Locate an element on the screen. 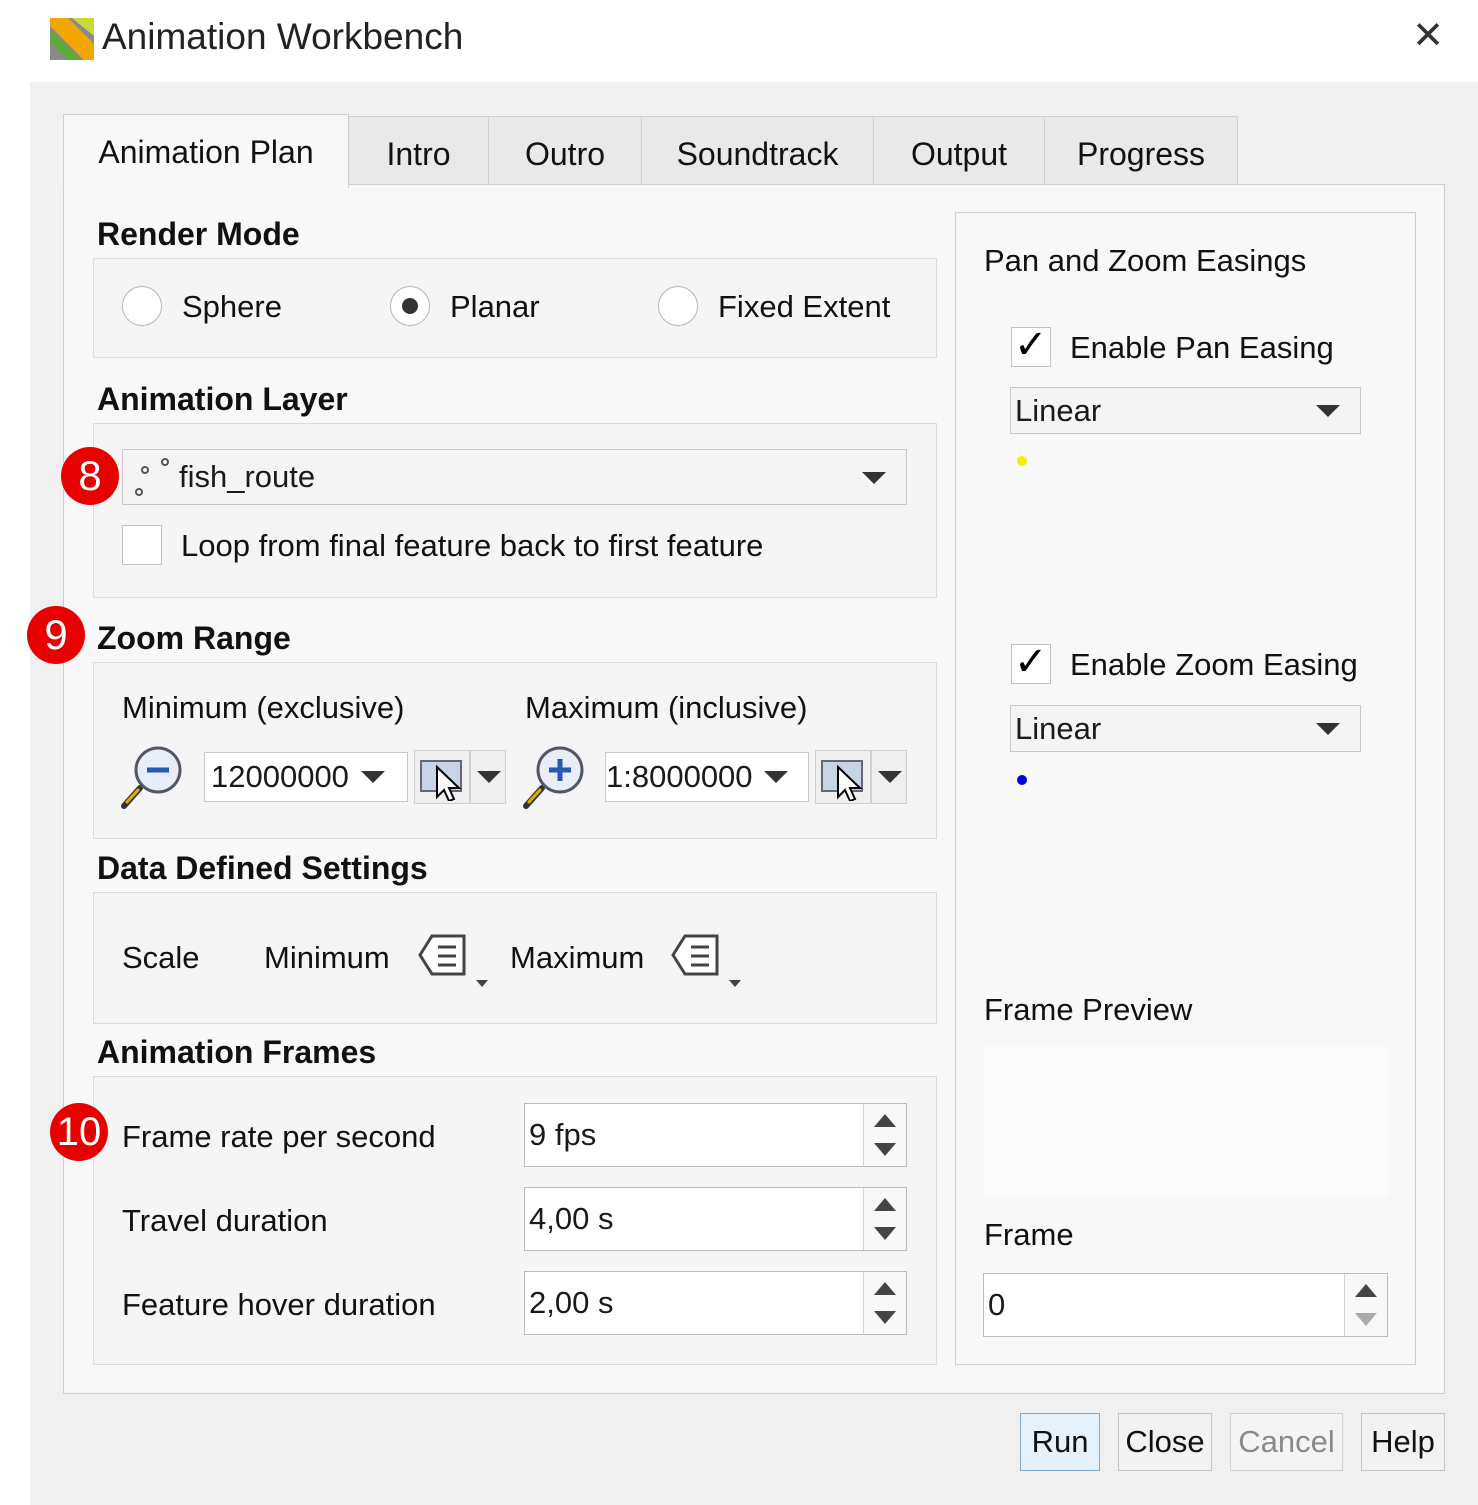 This screenshot has height=1505, width=1478. close-button: Close is located at coordinates (1165, 1442).